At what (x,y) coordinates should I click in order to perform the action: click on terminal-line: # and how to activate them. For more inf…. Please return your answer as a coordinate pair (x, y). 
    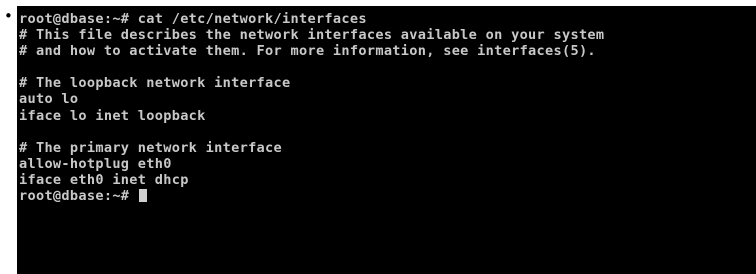
    Looking at the image, I should click on (307, 51).